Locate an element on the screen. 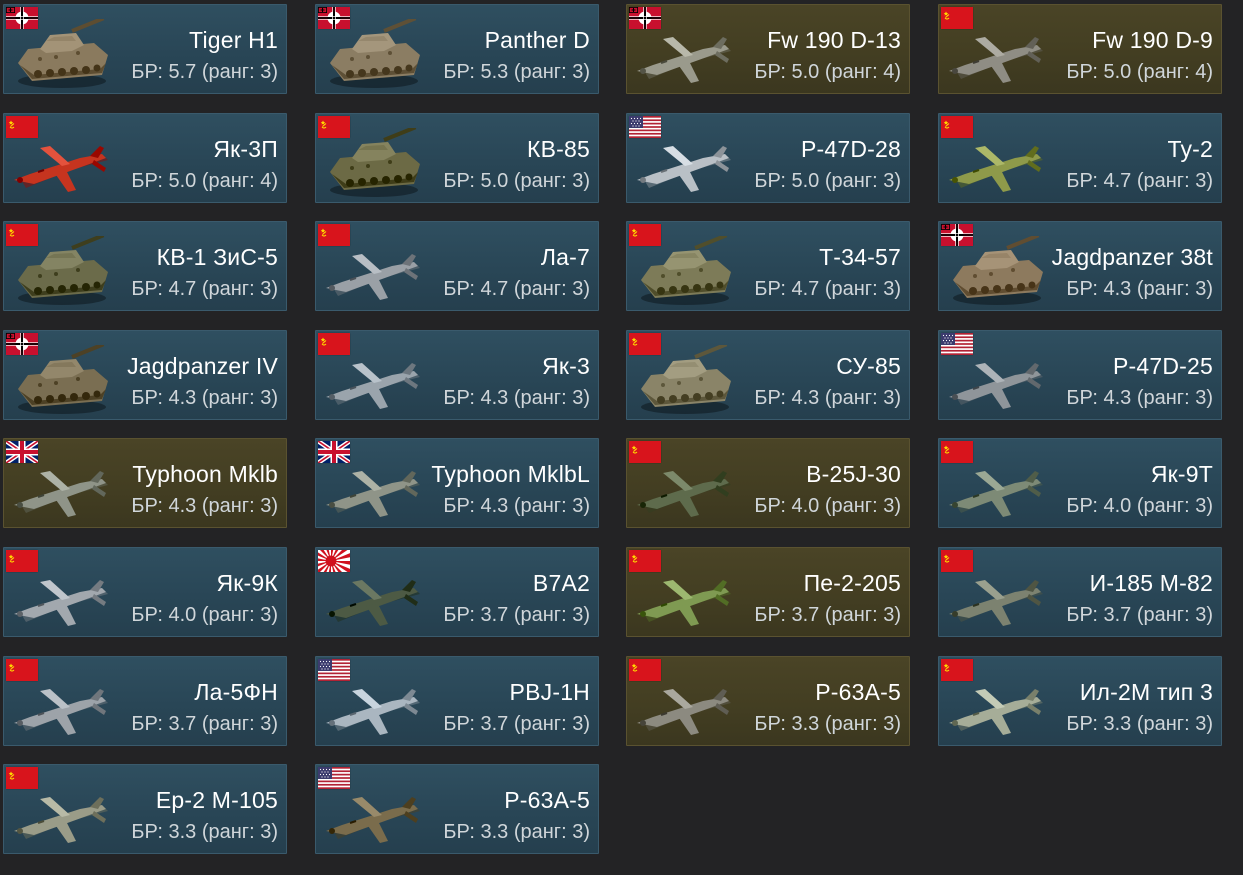  vehicle-name: Tiger H1 is located at coordinates (233, 40).